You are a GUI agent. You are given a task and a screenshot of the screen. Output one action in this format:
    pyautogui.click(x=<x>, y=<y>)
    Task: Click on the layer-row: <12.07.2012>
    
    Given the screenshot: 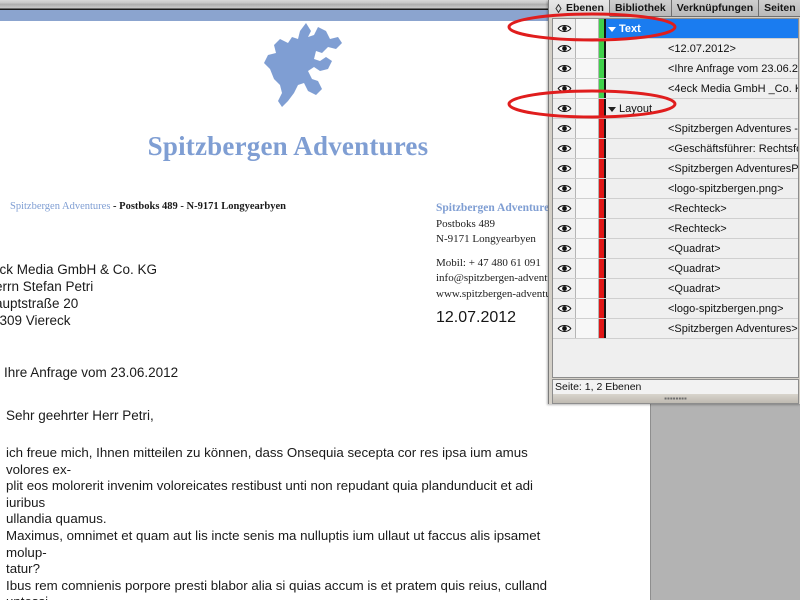 What is the action you would take?
    pyautogui.click(x=675, y=49)
    